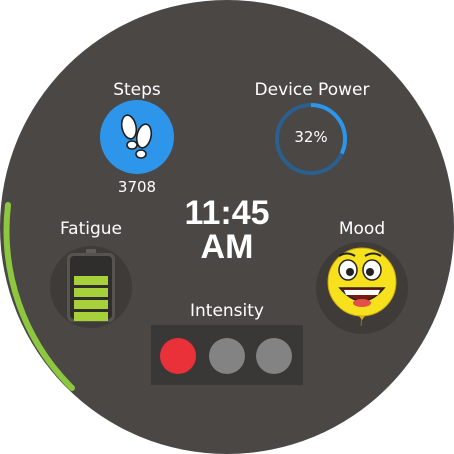 The image size is (454, 454). I want to click on mood-label: Mood, so click(362, 229).